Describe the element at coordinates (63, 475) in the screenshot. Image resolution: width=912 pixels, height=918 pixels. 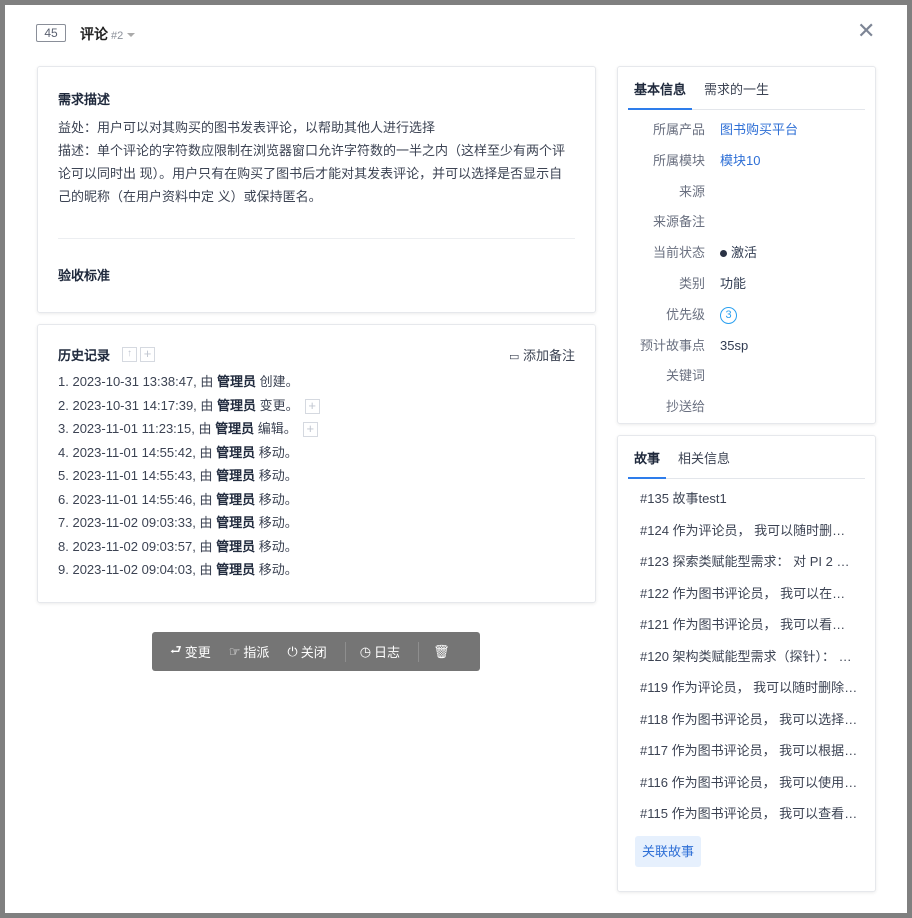
I see `entry-number: 5.` at that location.